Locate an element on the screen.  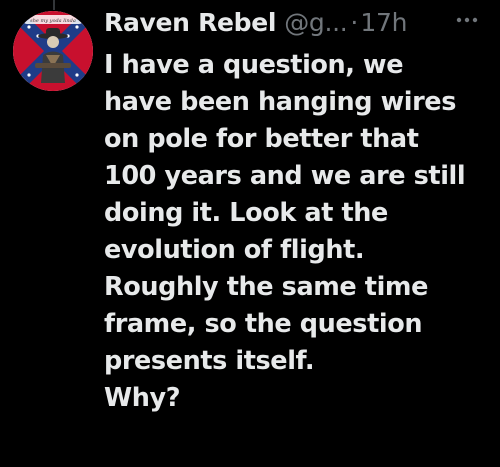
tweet-text-line: 100 years and we are still is located at coordinates (285, 176).